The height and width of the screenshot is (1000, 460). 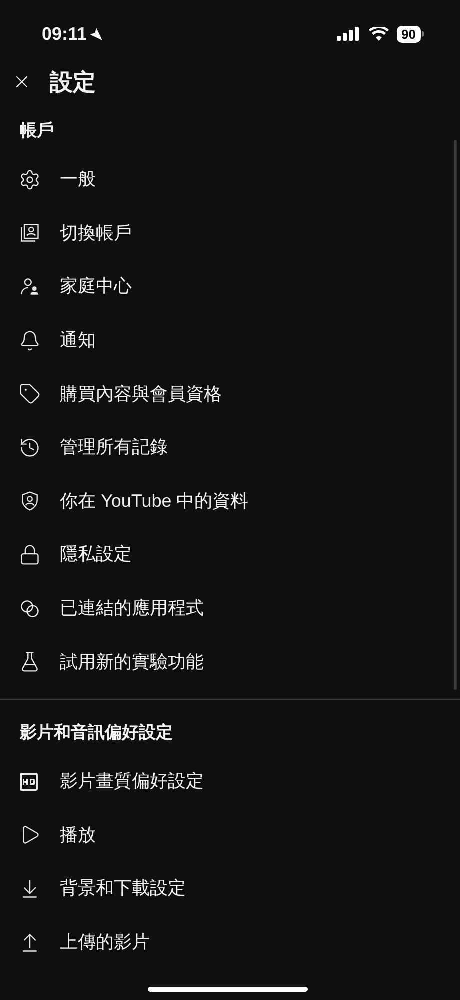 I want to click on settings-item: 播放, so click(x=230, y=835).